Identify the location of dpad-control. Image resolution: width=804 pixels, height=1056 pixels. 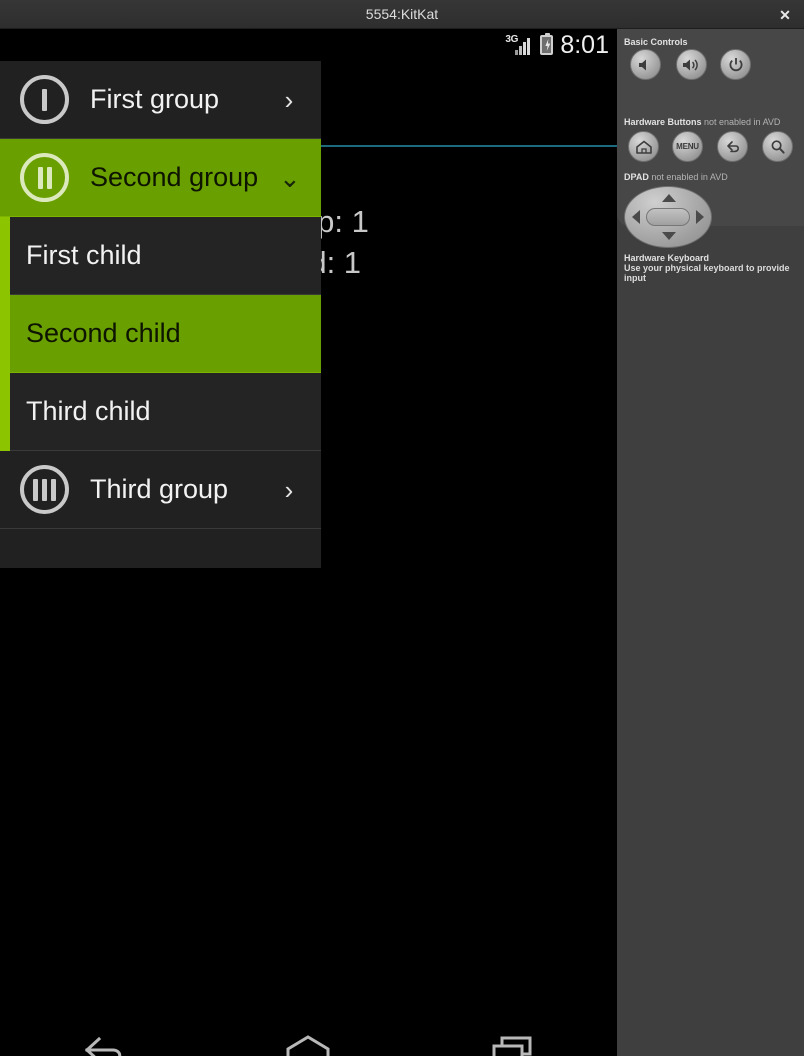
(668, 217).